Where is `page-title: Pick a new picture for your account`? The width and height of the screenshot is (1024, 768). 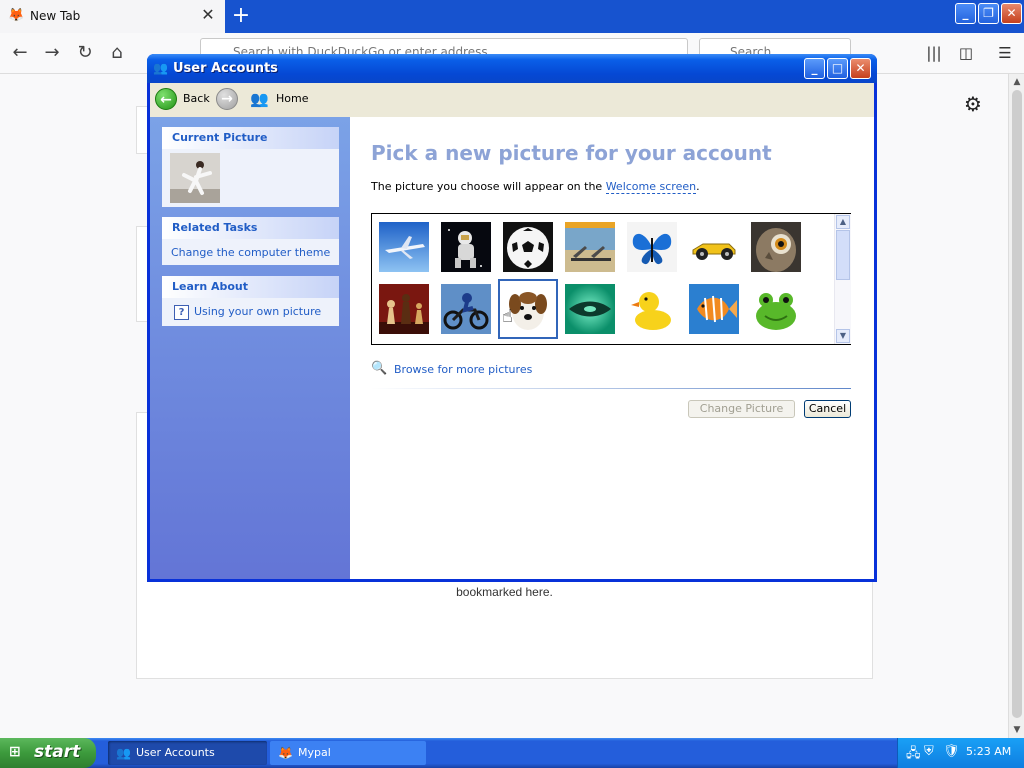
page-title: Pick a new picture for your account is located at coordinates (571, 153).